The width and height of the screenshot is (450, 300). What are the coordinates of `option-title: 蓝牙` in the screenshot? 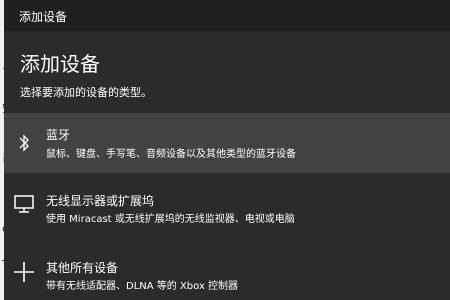 It's located at (58, 135).